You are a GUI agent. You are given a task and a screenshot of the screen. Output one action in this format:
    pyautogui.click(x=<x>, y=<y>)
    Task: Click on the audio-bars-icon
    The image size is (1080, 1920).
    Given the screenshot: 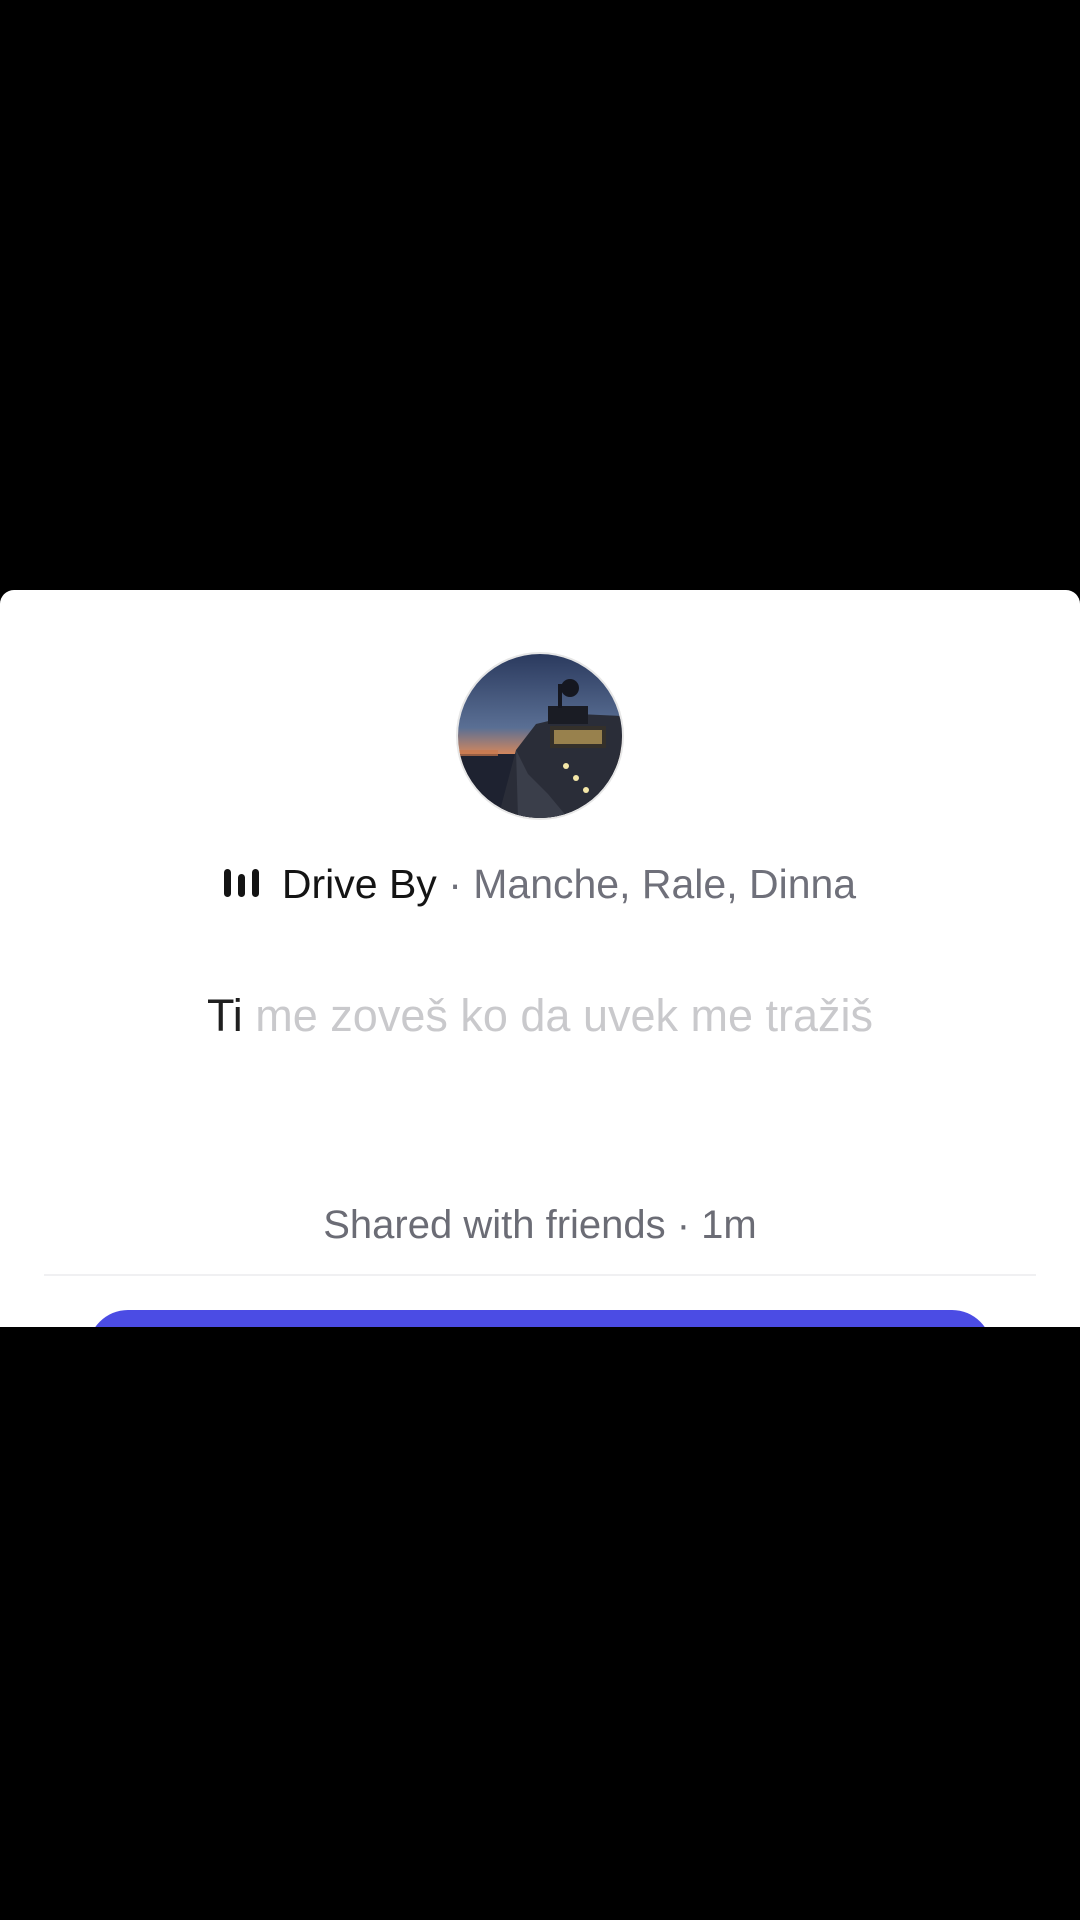 What is the action you would take?
    pyautogui.click(x=241, y=883)
    